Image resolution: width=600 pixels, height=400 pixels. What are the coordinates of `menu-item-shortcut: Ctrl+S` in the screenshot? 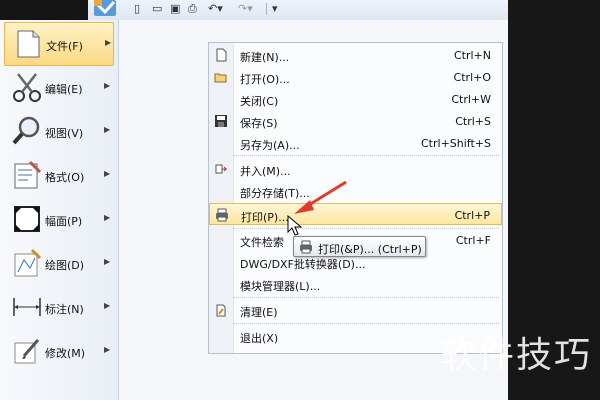 It's located at (473, 121).